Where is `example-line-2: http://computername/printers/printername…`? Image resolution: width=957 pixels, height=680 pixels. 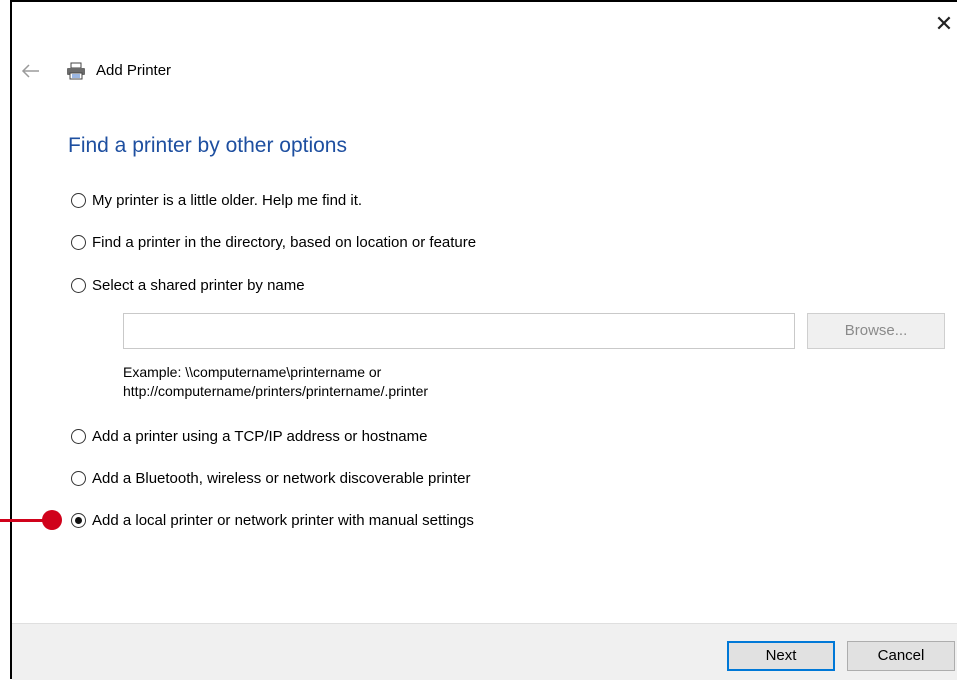
example-line-2: http://computername/printers/printername… is located at coordinates (276, 391).